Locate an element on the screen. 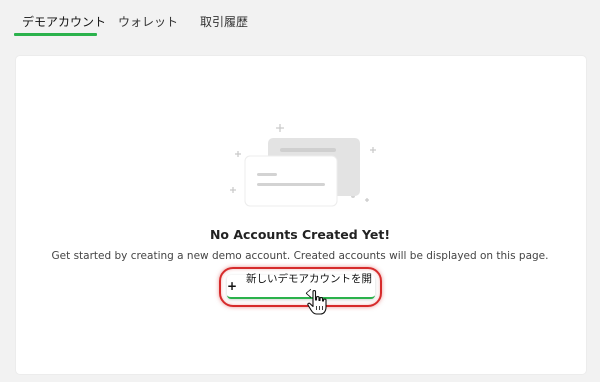 This screenshot has height=382, width=600. tab-demo-account: デモアカウント is located at coordinates (64, 21).